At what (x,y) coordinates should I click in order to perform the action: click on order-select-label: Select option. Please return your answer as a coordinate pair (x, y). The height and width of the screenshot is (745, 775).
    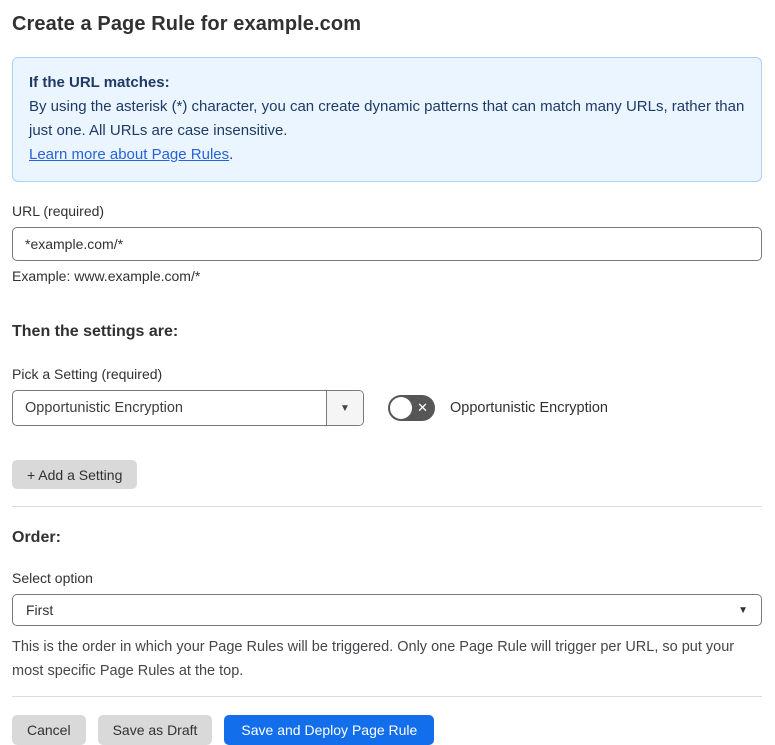
    Looking at the image, I should click on (52, 578).